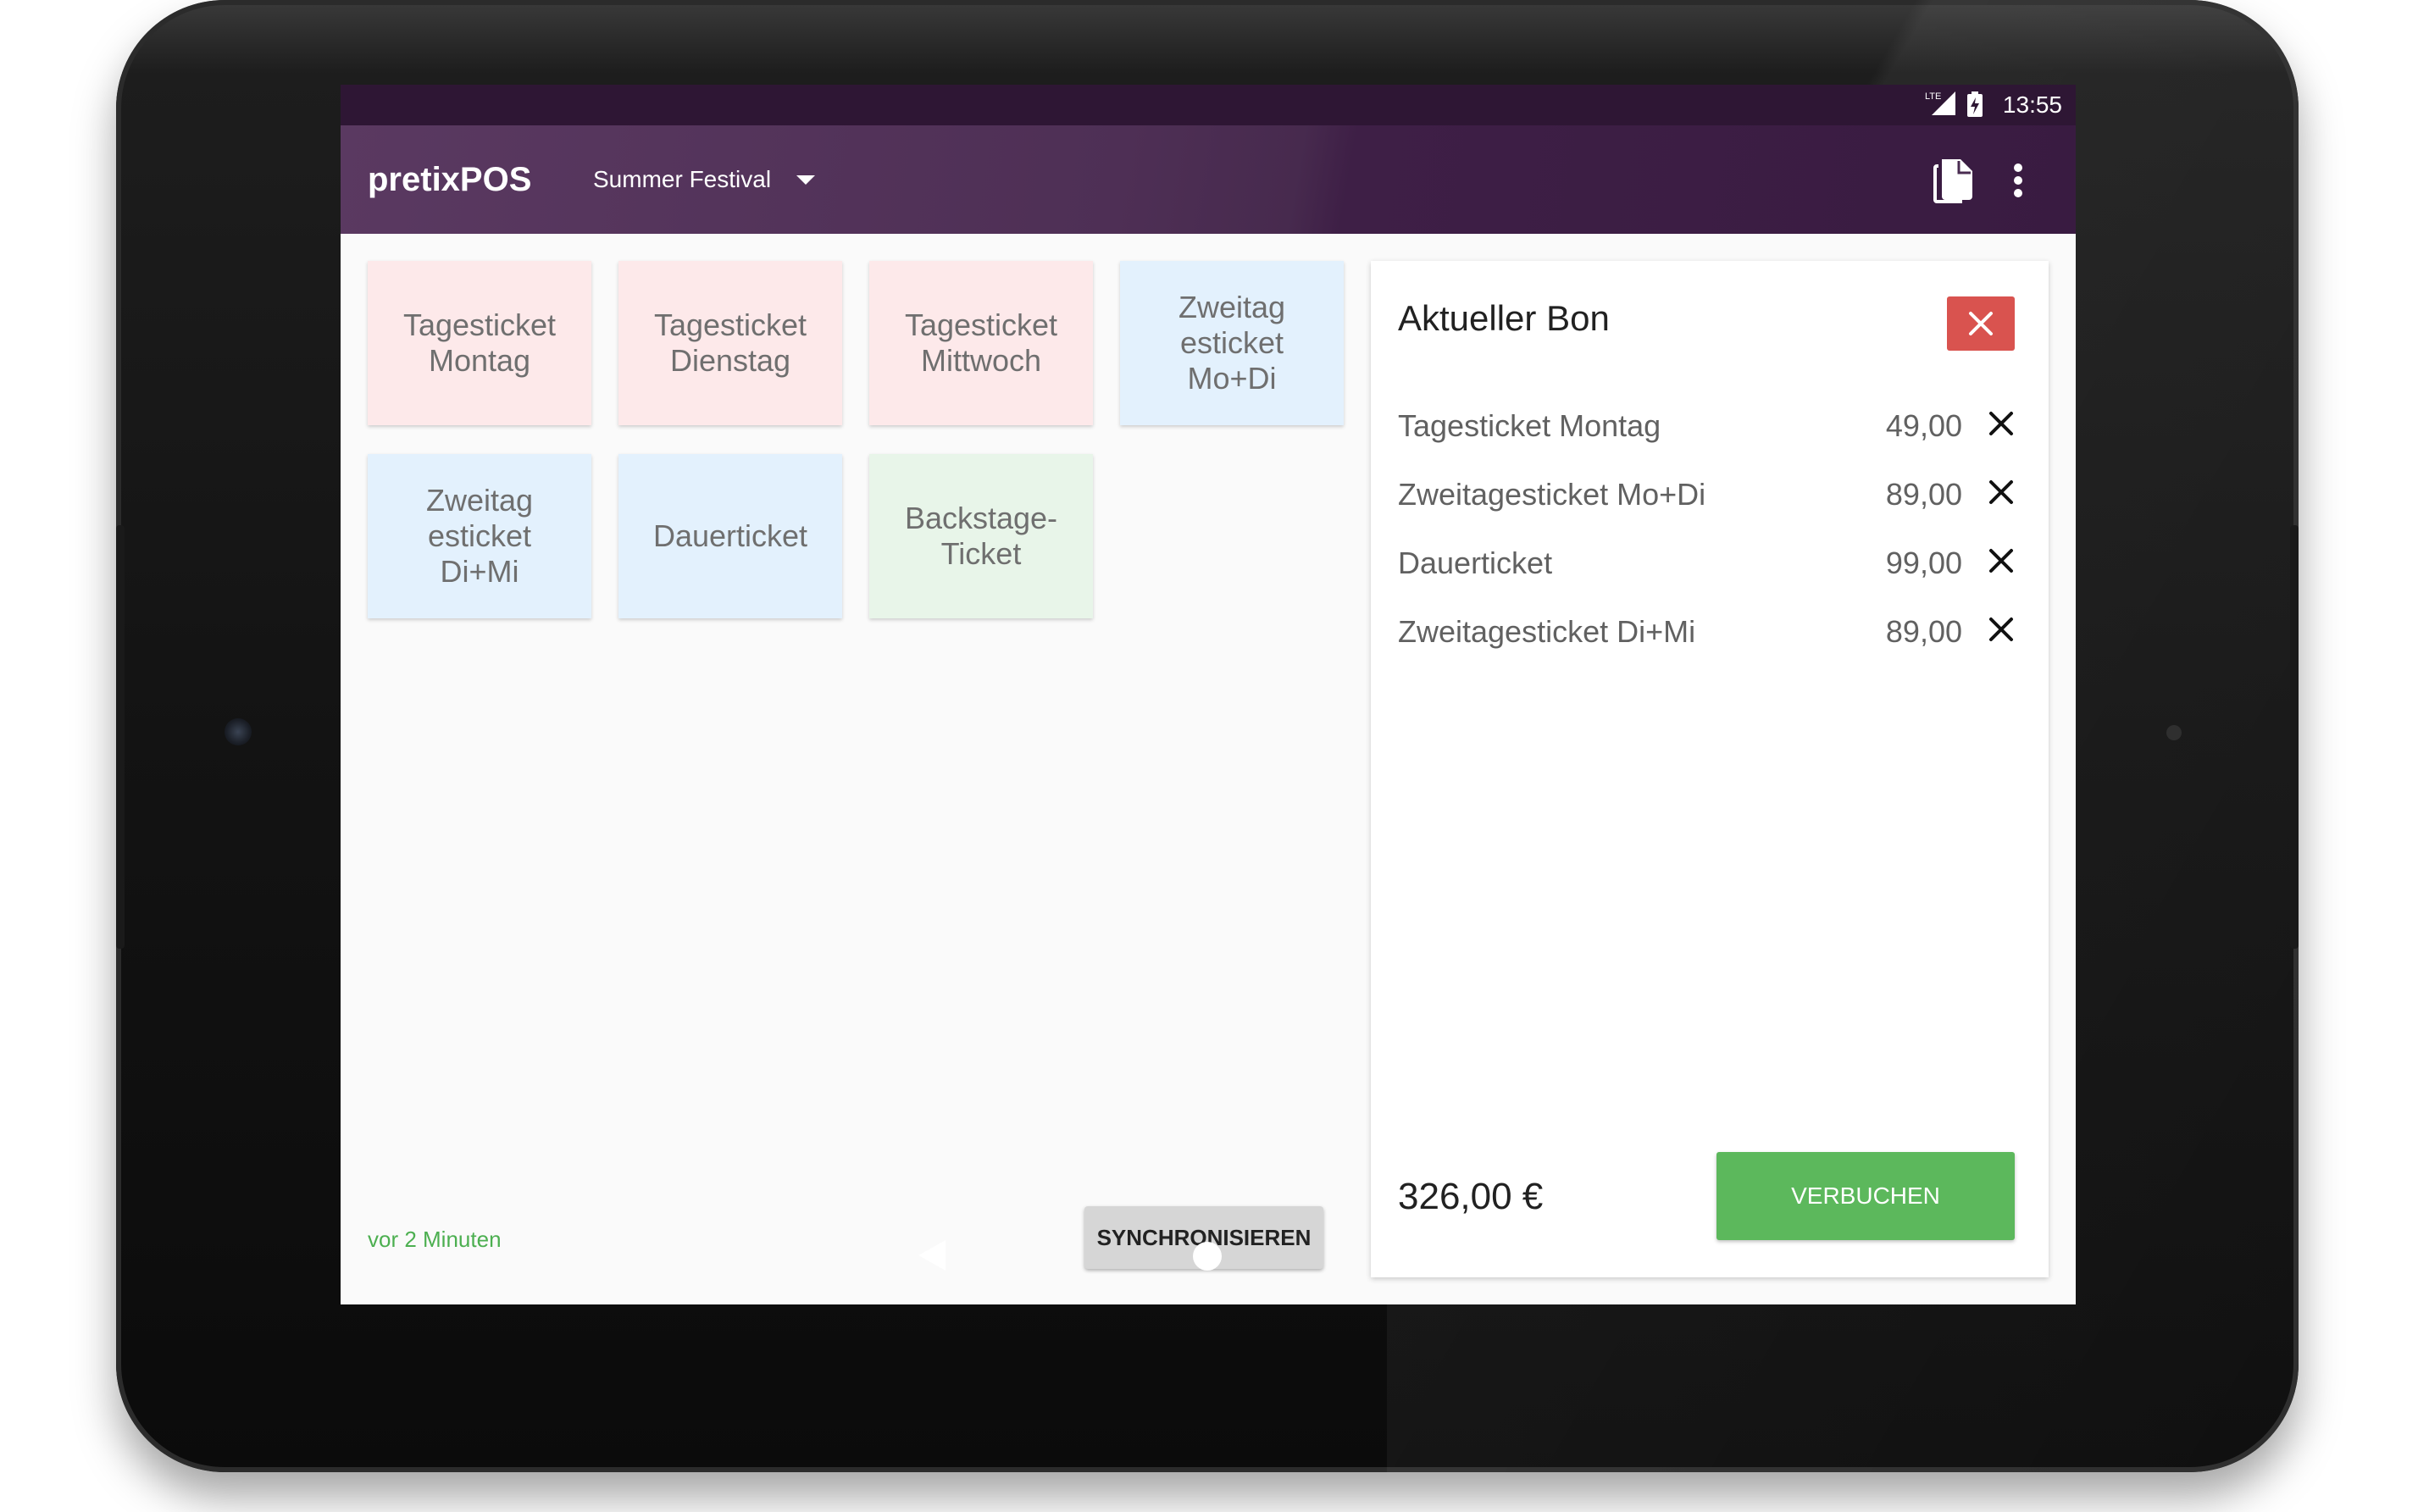 This screenshot has height=1512, width=2418. What do you see at coordinates (1707, 631) in the screenshot?
I see `receipt-line-item: Zweitagesticket Di+Mi 89,00` at bounding box center [1707, 631].